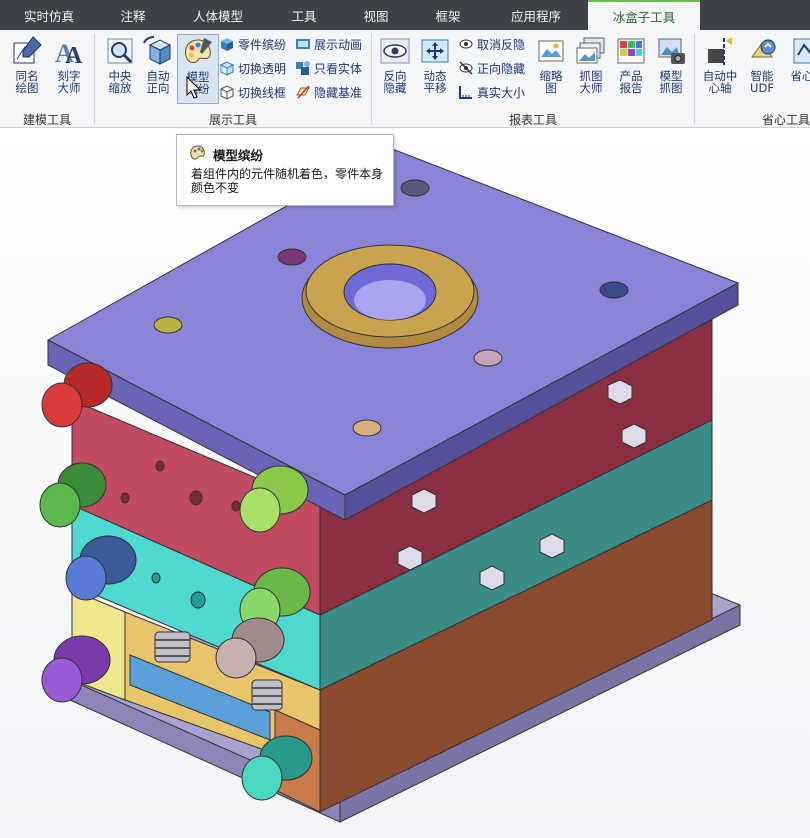  Describe the element at coordinates (590, 50) in the screenshot. I see `screenshot-stack-icon` at that location.